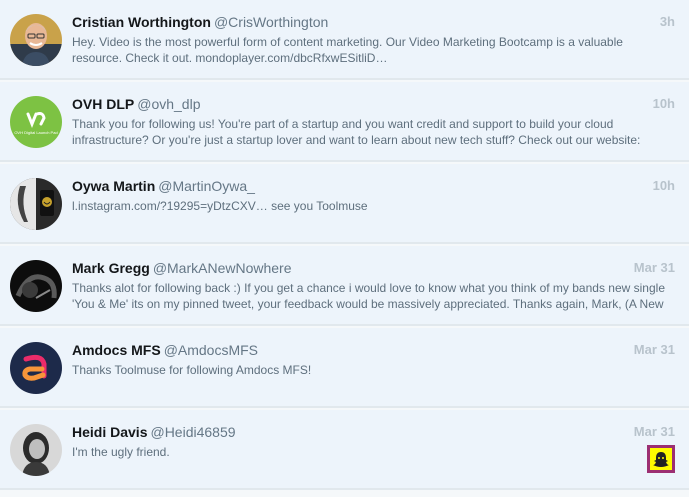  I want to click on message-text: I'm the ugly friend., so click(121, 452).